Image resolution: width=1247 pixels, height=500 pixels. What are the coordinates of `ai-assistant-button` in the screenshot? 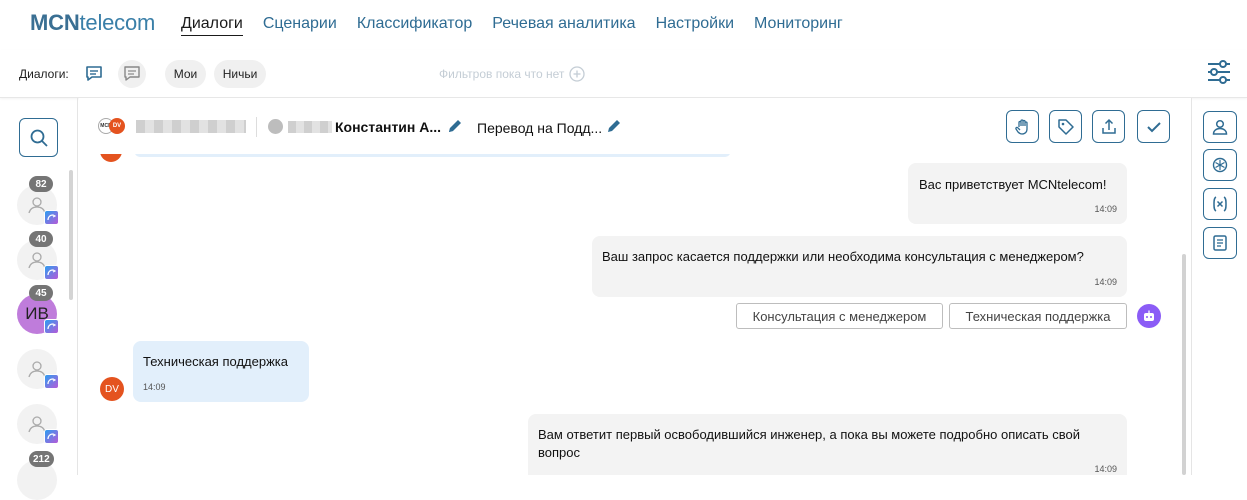 It's located at (1220, 165).